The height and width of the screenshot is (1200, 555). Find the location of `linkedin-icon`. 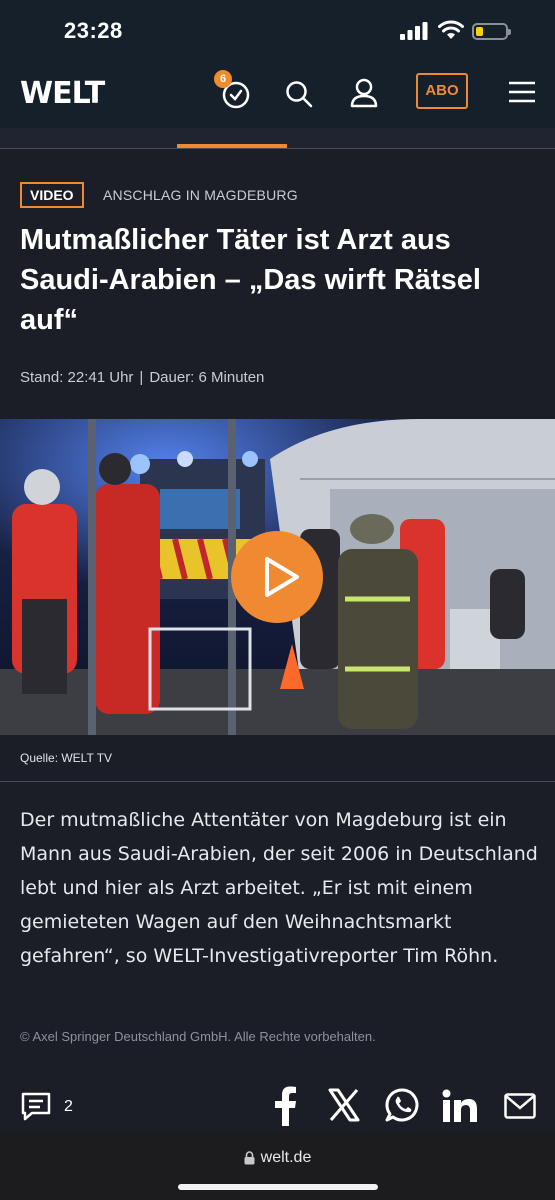

linkedin-icon is located at coordinates (460, 1106).